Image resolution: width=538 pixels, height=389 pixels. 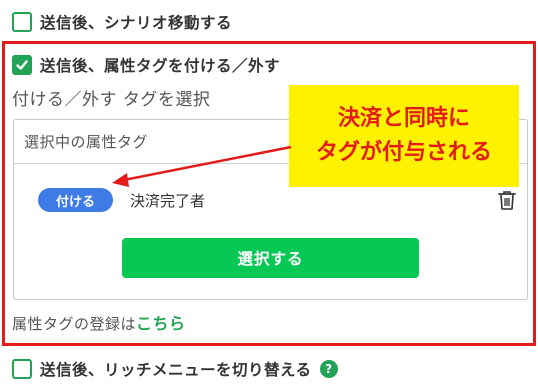 I want to click on option-attribute-tag-label: 送信後、属性タグを付ける／外す, so click(x=160, y=66).